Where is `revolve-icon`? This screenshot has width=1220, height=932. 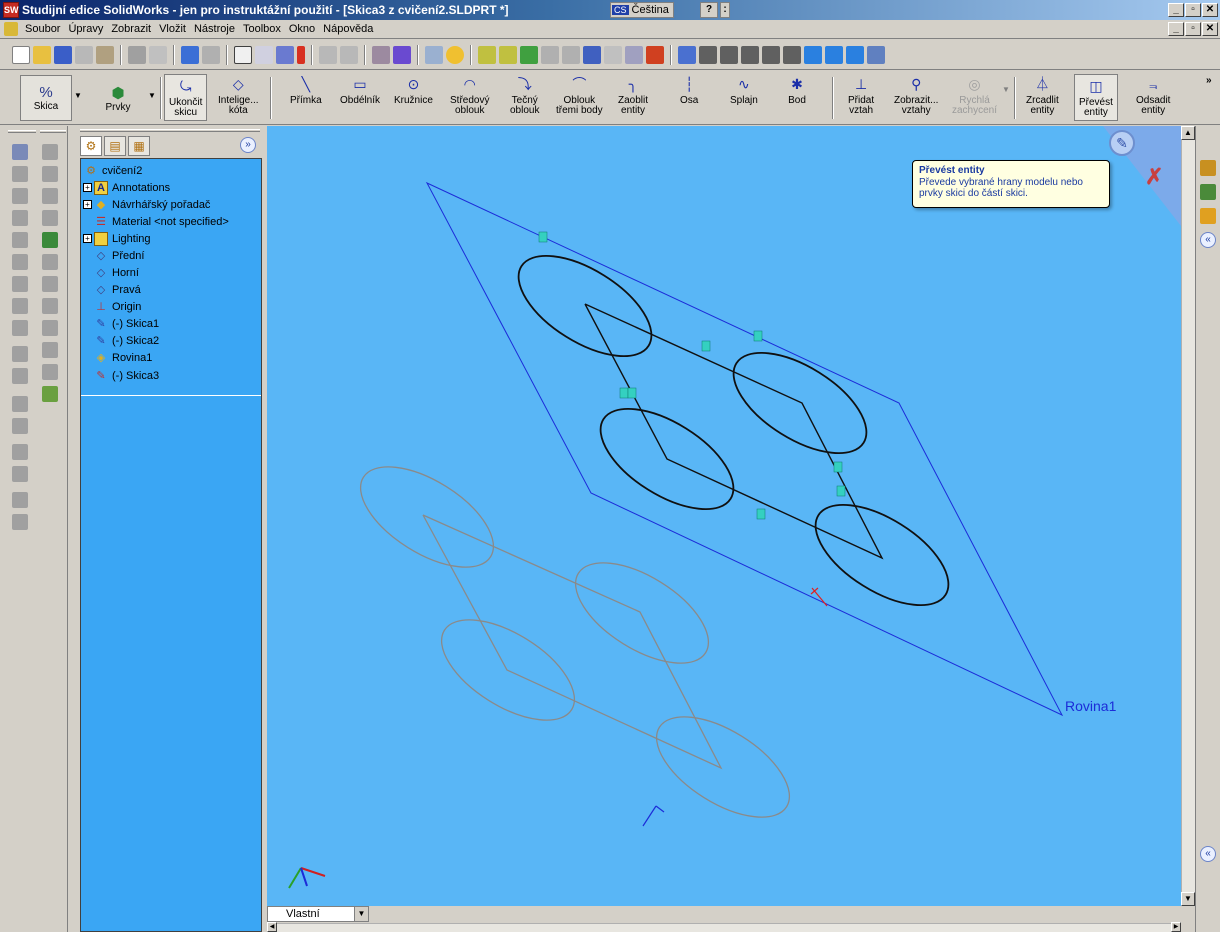
revolve-icon is located at coordinates (20, 174).